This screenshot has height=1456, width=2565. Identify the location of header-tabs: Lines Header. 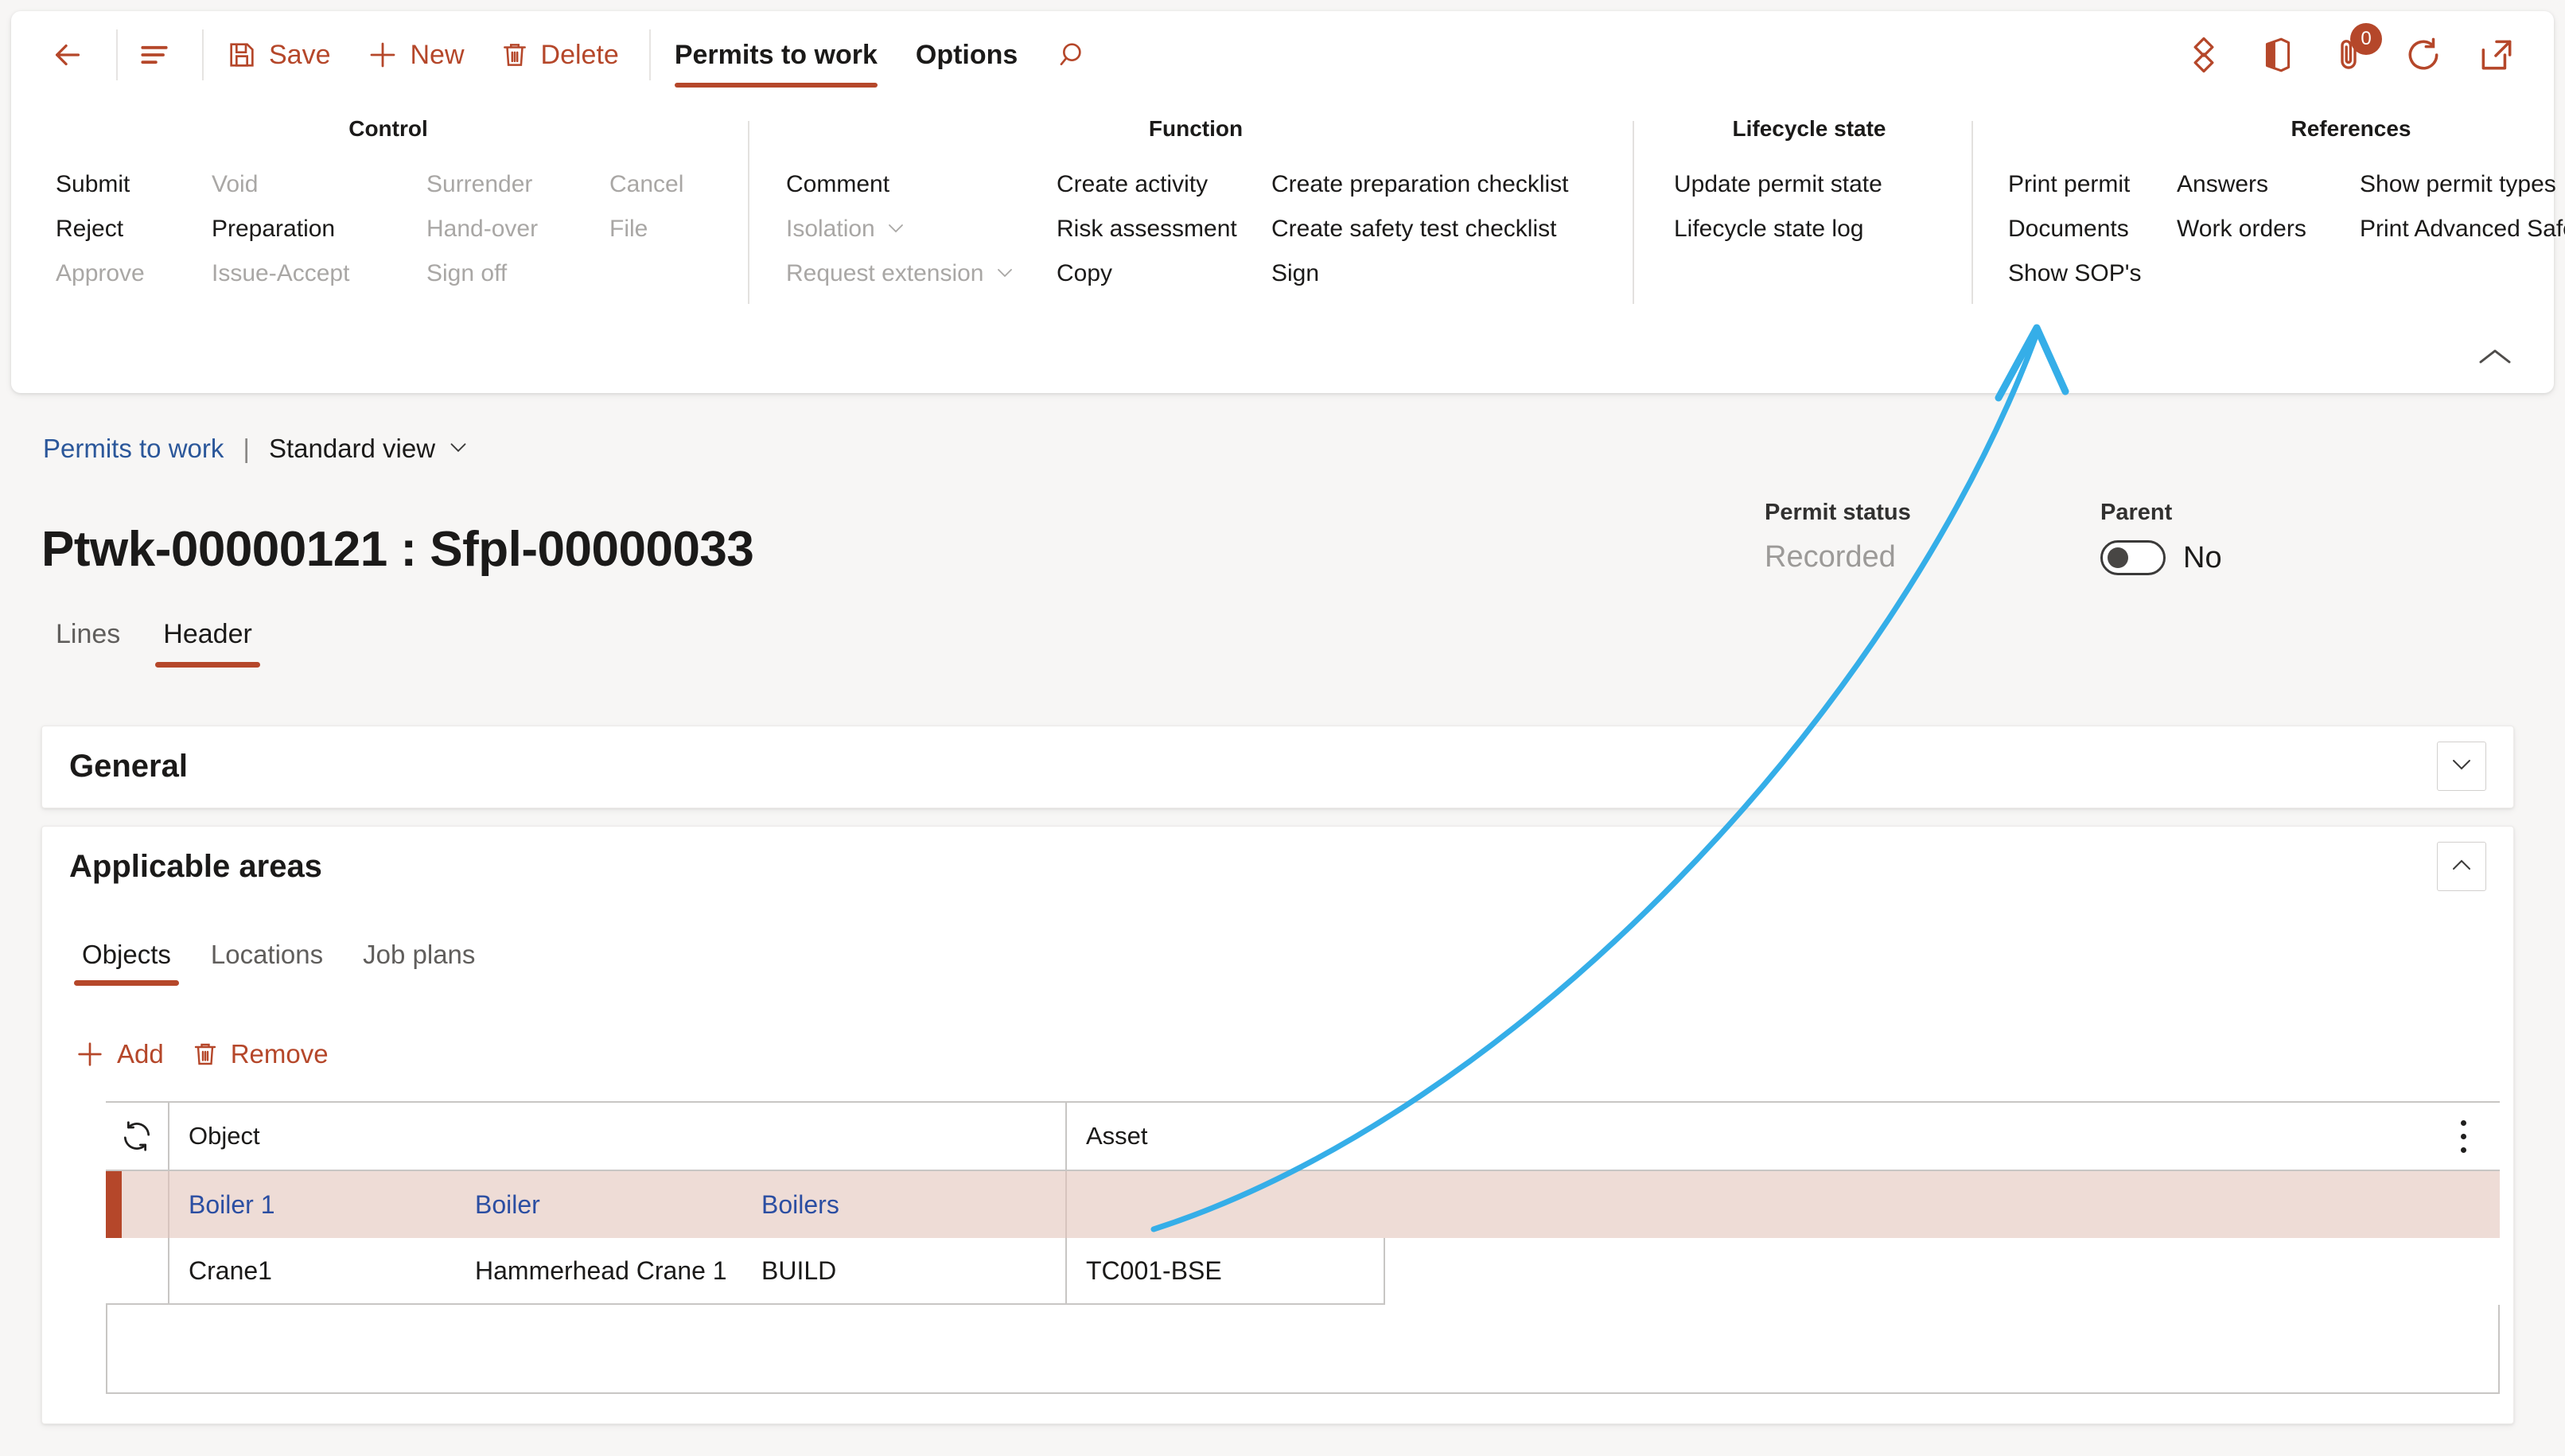
(161, 643).